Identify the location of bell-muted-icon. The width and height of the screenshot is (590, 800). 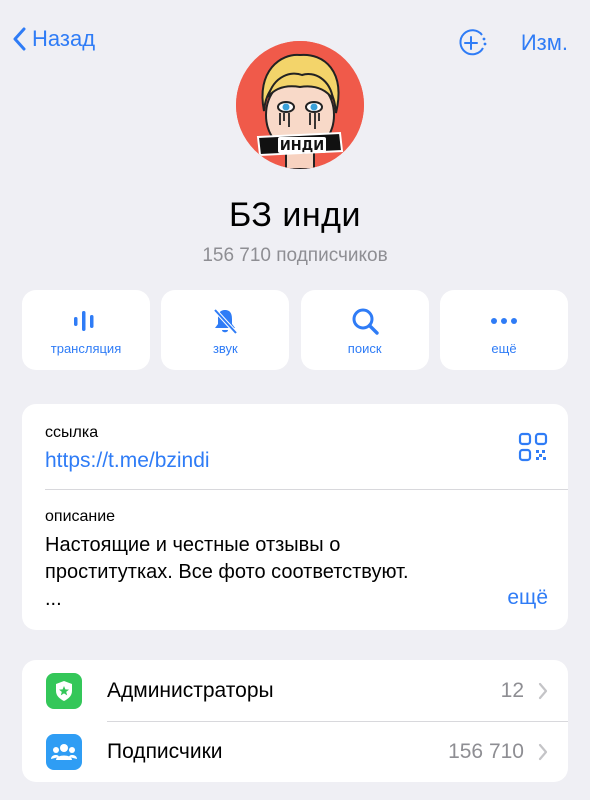
(225, 321).